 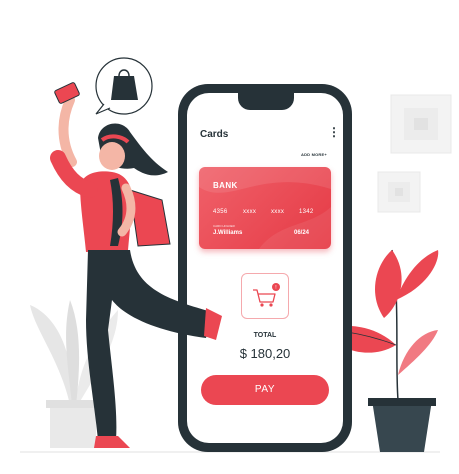 What do you see at coordinates (150, 218) in the screenshot?
I see `shopping-bag-side` at bounding box center [150, 218].